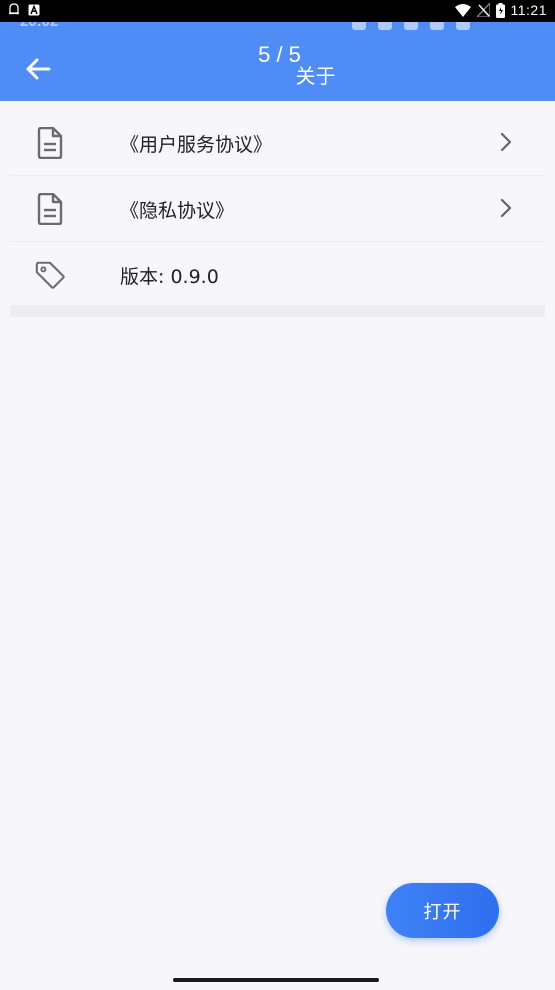 The height and width of the screenshot is (990, 555). Describe the element at coordinates (442, 910) in the screenshot. I see `open-button: 打开` at that location.